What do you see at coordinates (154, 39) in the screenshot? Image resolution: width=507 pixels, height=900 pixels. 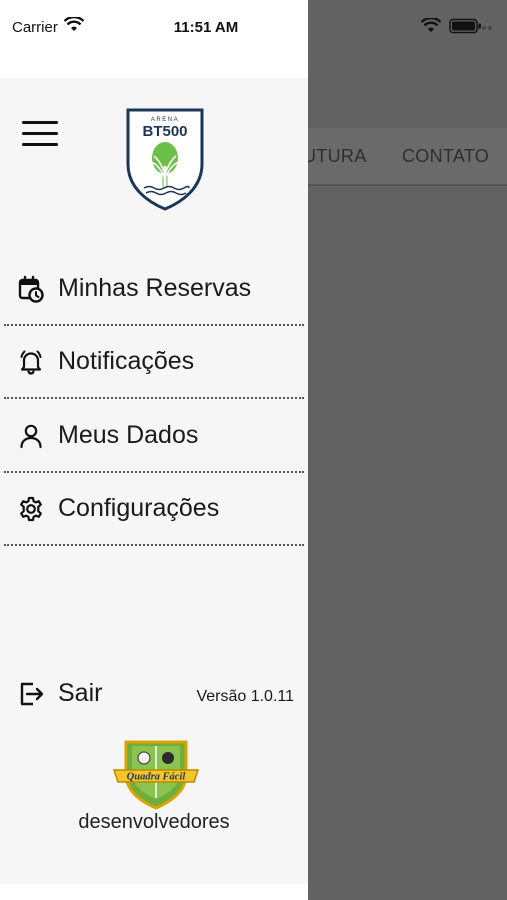 I see `status-bar: Carrier 11:51 AM` at bounding box center [154, 39].